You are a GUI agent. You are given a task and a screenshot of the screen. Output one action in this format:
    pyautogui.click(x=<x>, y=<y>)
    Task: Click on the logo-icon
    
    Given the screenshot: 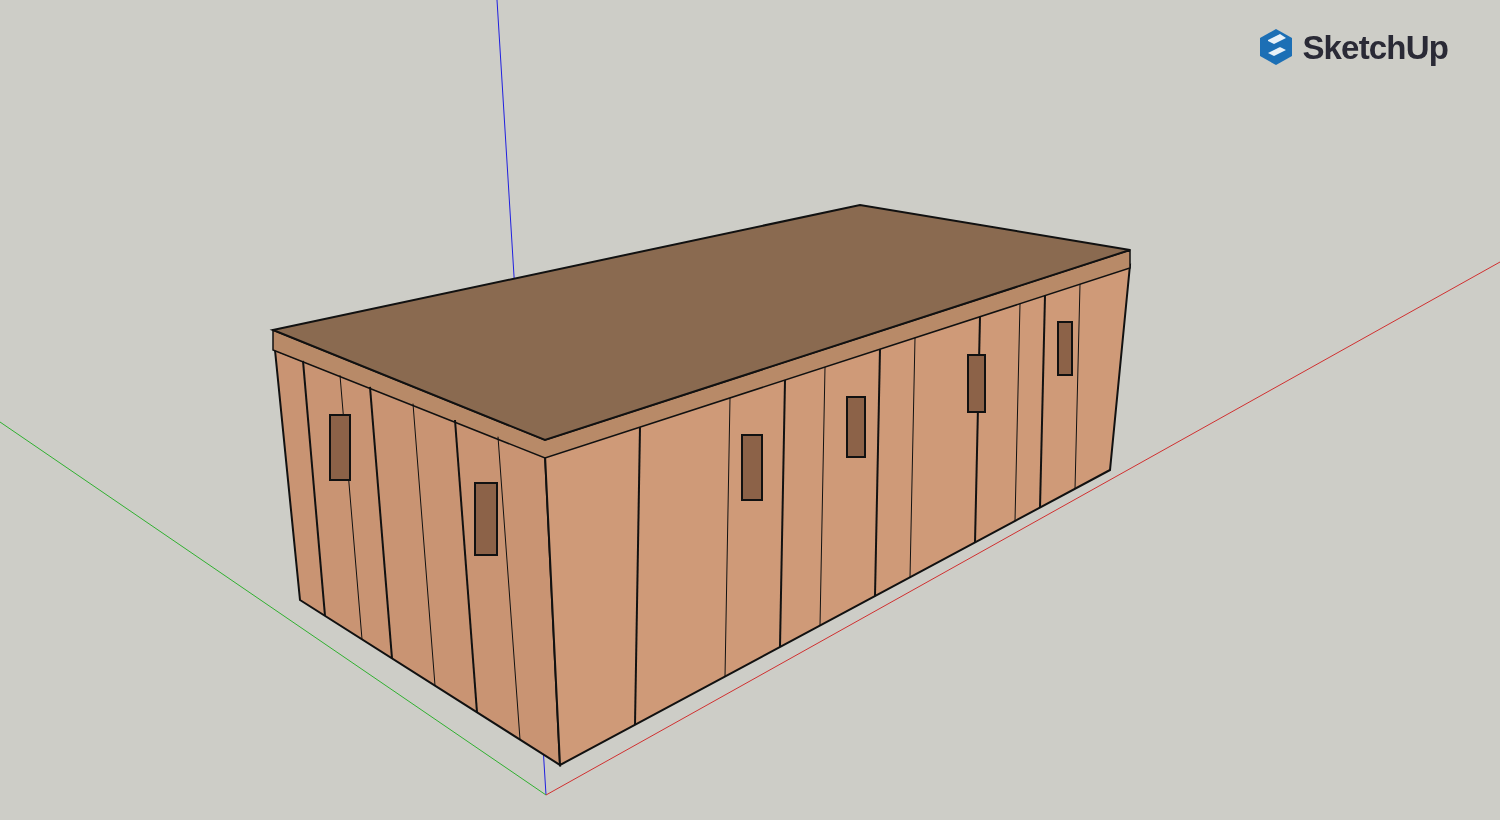 What is the action you would take?
    pyautogui.click(x=1276, y=47)
    